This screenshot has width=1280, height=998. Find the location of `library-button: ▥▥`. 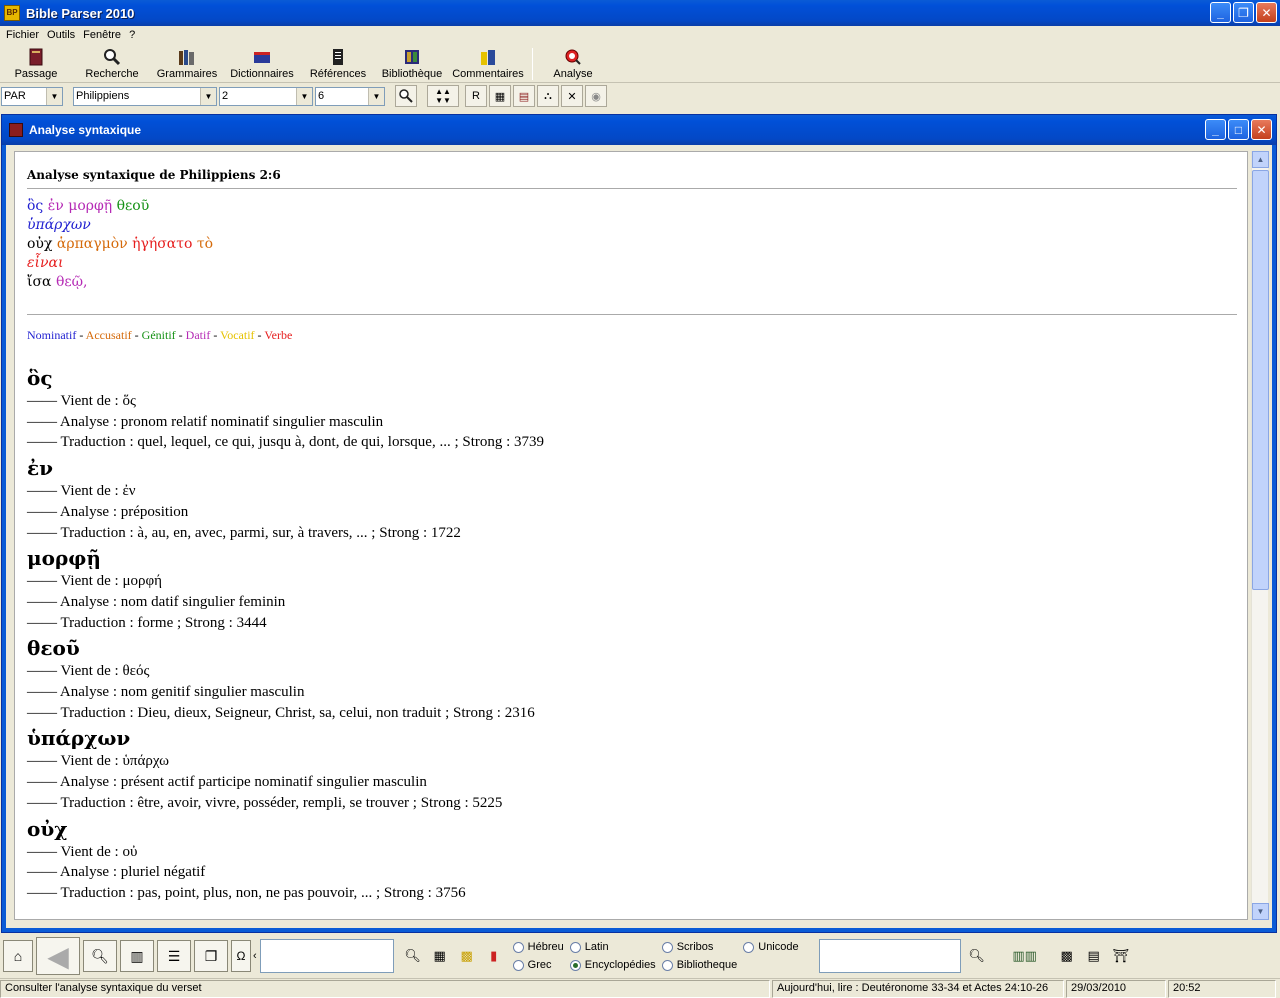

library-button: ▥▥ is located at coordinates (1025, 956).